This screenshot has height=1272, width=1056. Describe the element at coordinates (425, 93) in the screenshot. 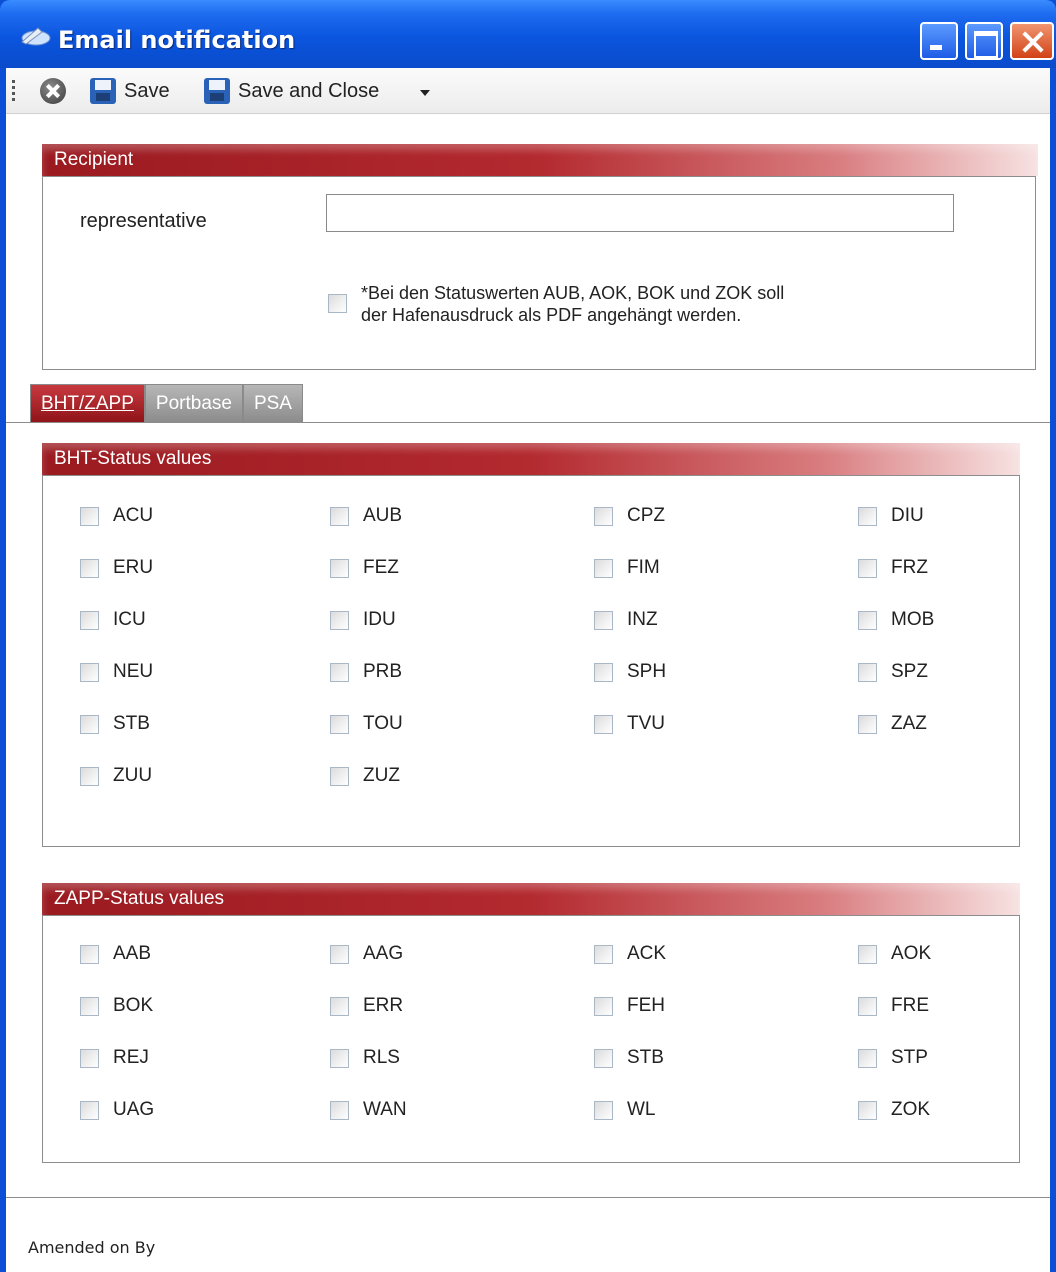

I see `toolbar-overflow-chevron-down-icon` at that location.